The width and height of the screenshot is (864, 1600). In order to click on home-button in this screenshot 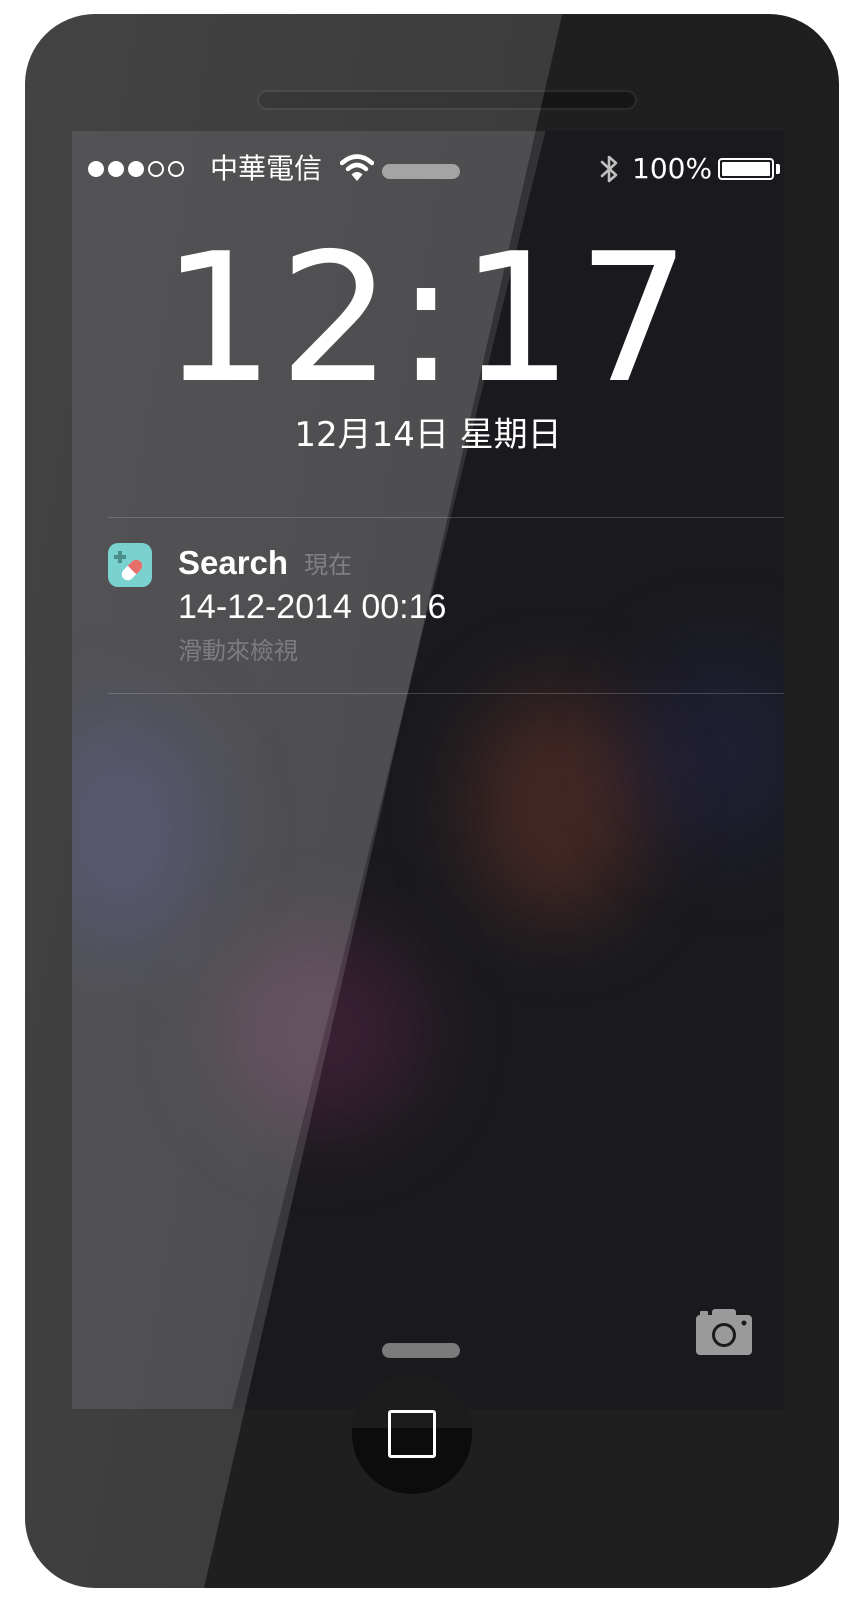, I will do `click(412, 1434)`.